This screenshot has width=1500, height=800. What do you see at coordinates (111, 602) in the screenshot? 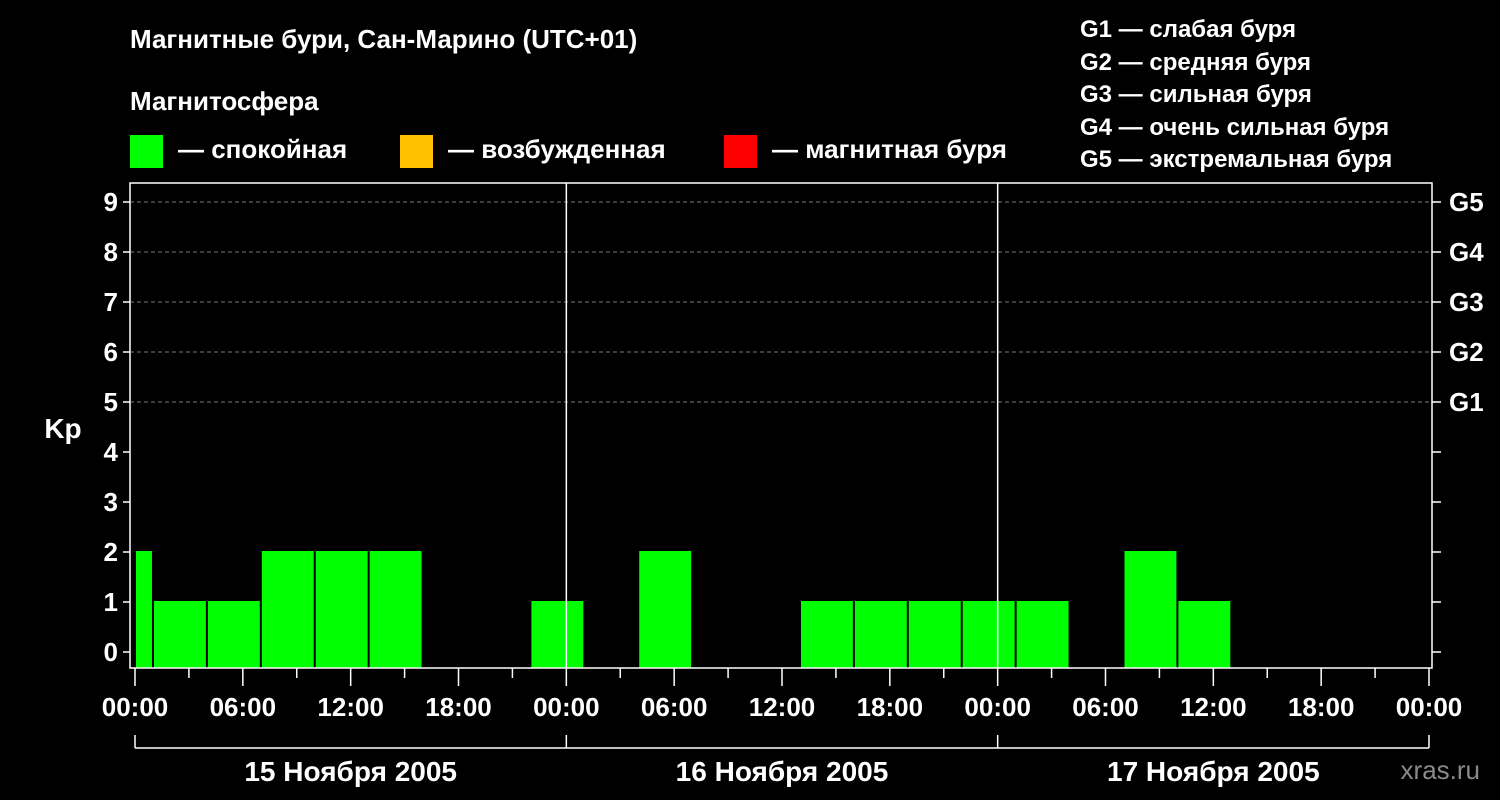
I see `y-tick-label-1: 1` at bounding box center [111, 602].